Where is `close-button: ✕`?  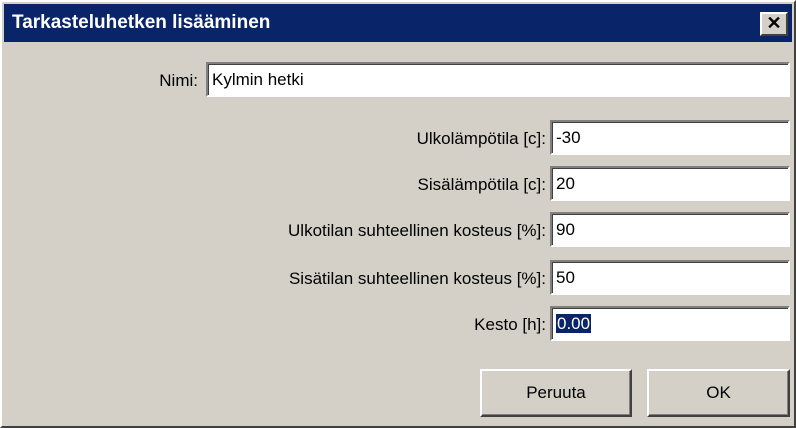 close-button: ✕ is located at coordinates (774, 24).